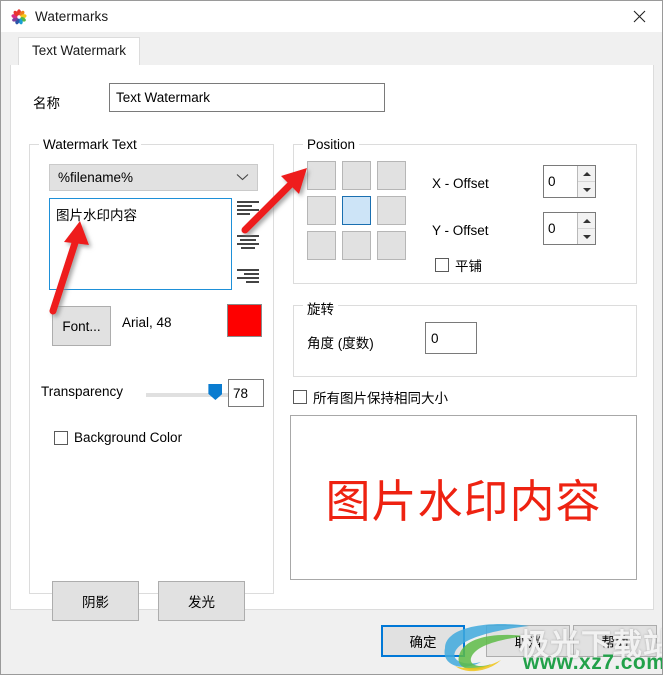 The width and height of the screenshot is (663, 675). What do you see at coordinates (244, 320) in the screenshot?
I see `text-color-swatch` at bounding box center [244, 320].